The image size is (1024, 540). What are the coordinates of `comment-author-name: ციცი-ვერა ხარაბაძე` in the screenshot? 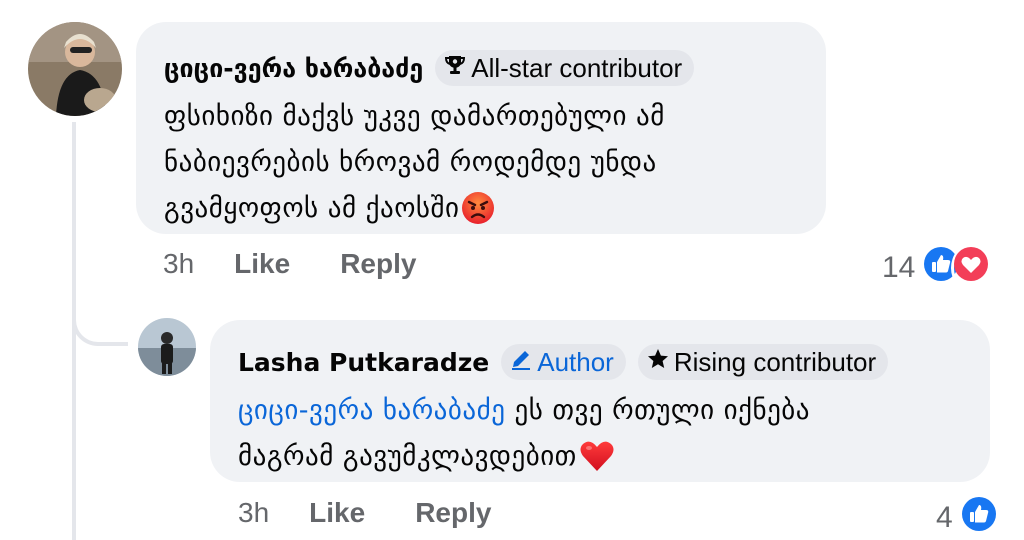 It's located at (293, 68).